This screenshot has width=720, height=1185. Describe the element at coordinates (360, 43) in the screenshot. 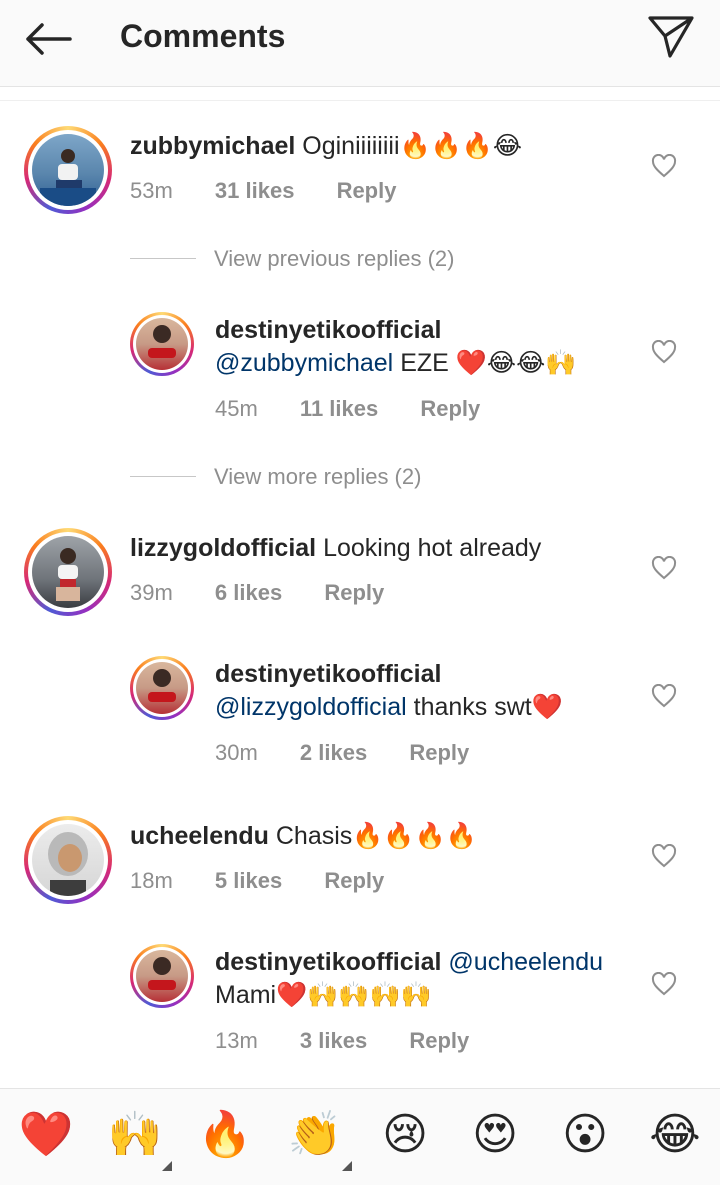

I see `top-bar: Comments` at that location.